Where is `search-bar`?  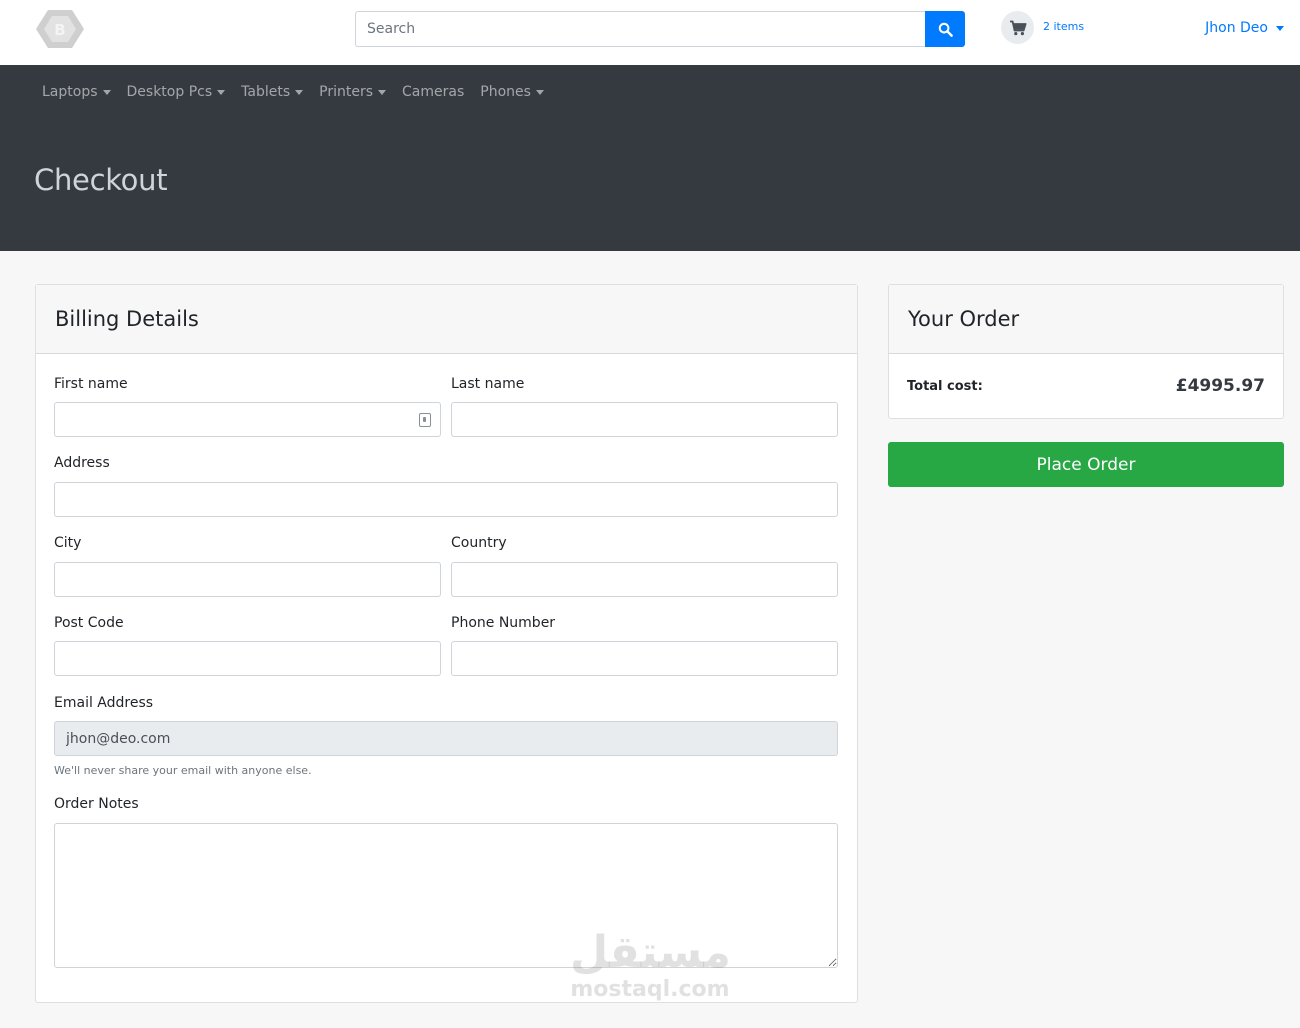 search-bar is located at coordinates (660, 29).